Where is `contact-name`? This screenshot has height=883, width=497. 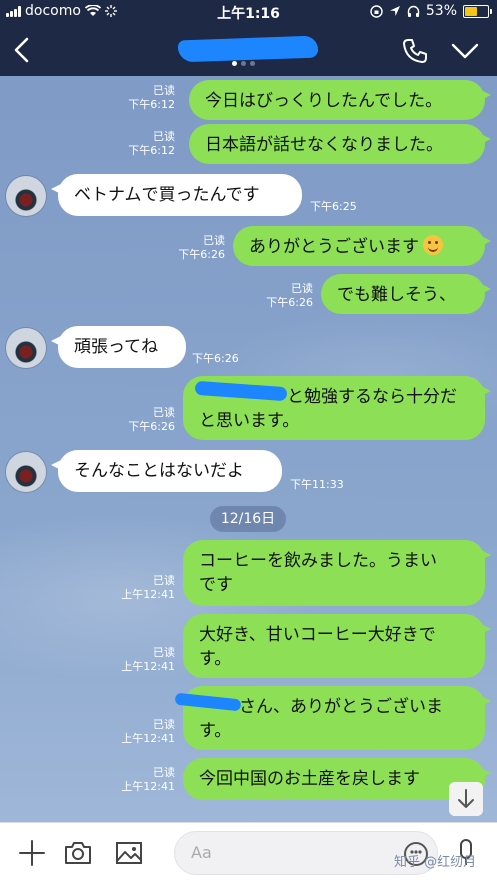
contact-name is located at coordinates (248, 49).